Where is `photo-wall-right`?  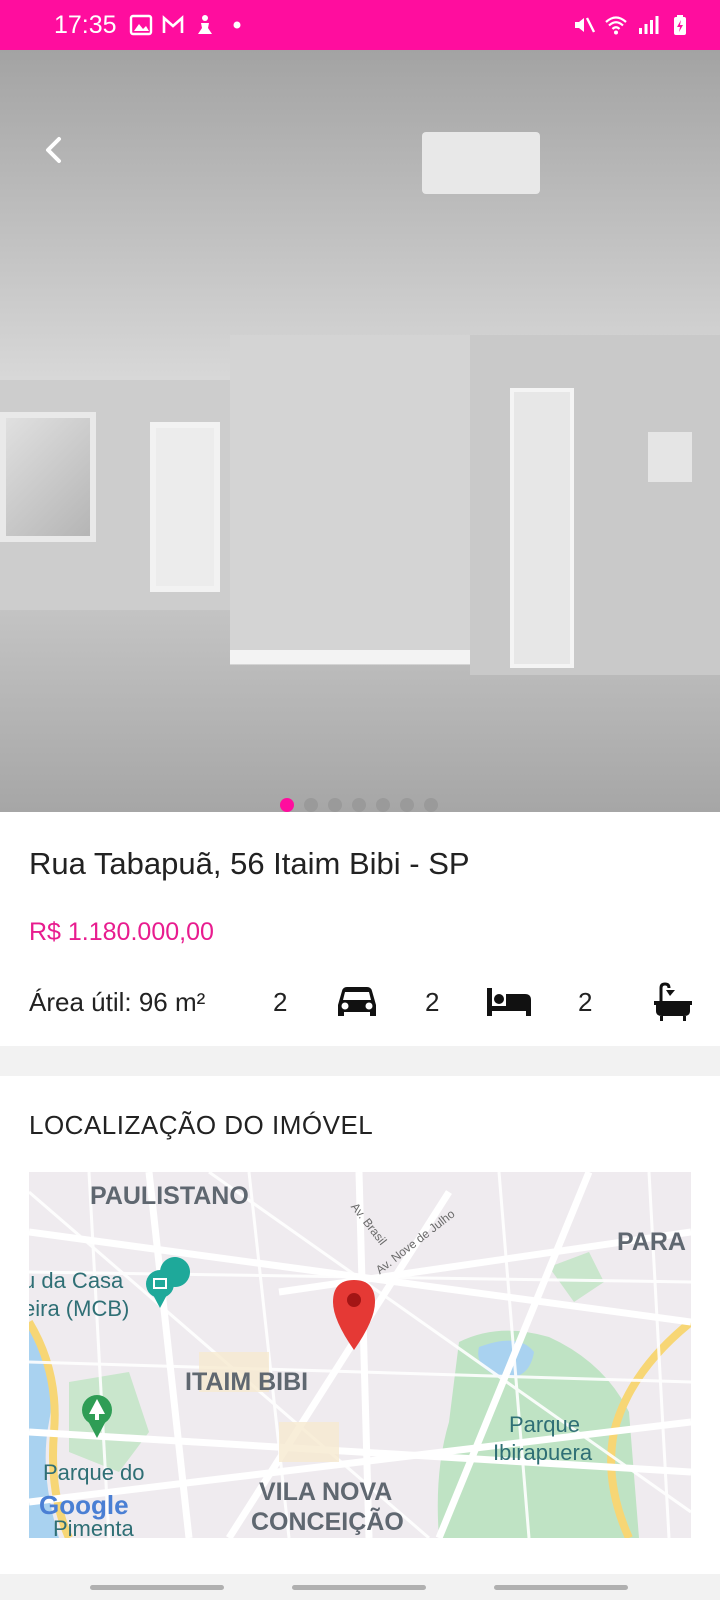
photo-wall-right is located at coordinates (595, 505).